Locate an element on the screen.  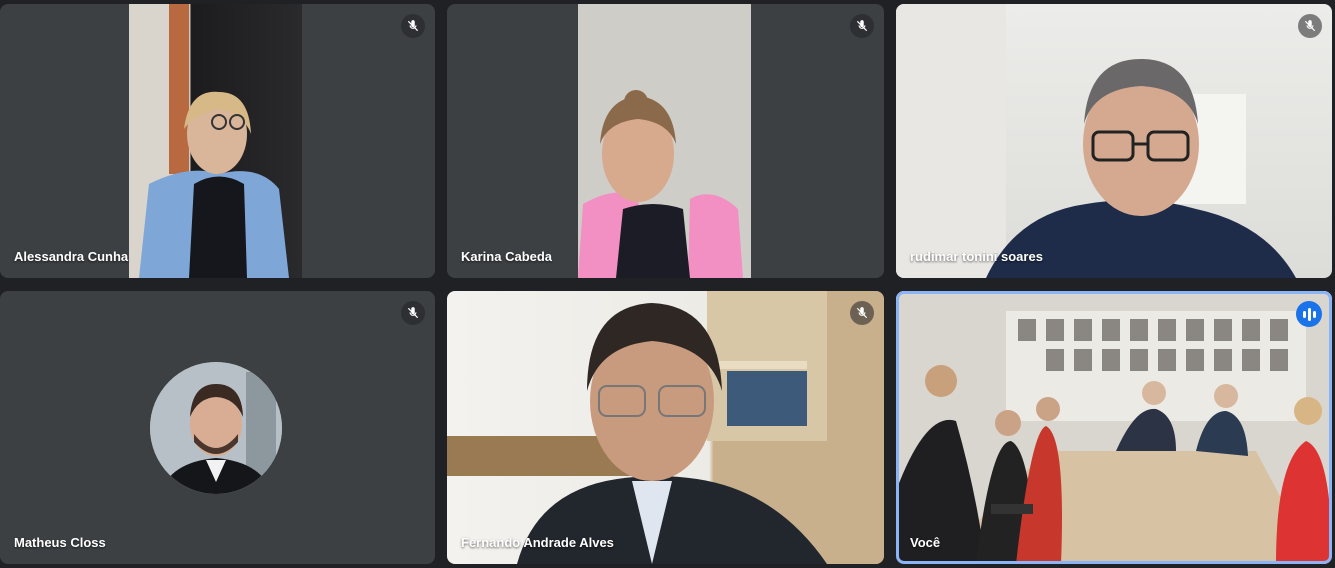
participant-name: Karina Cabeda is located at coordinates (507, 256).